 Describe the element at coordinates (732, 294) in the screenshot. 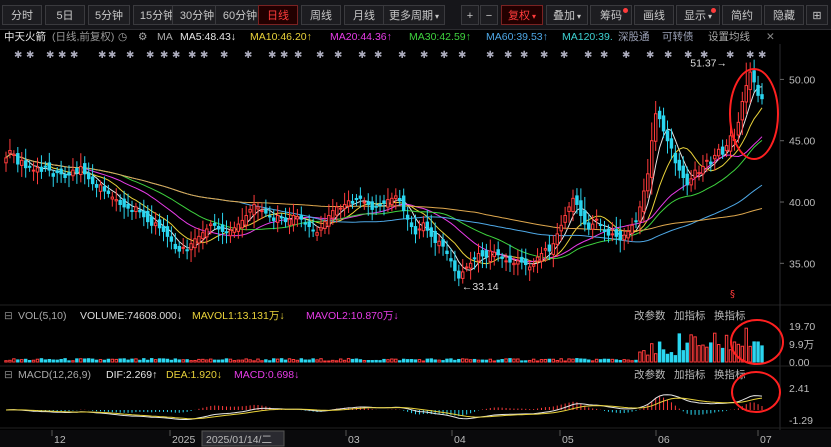

I see `event-flag-icon: §` at that location.